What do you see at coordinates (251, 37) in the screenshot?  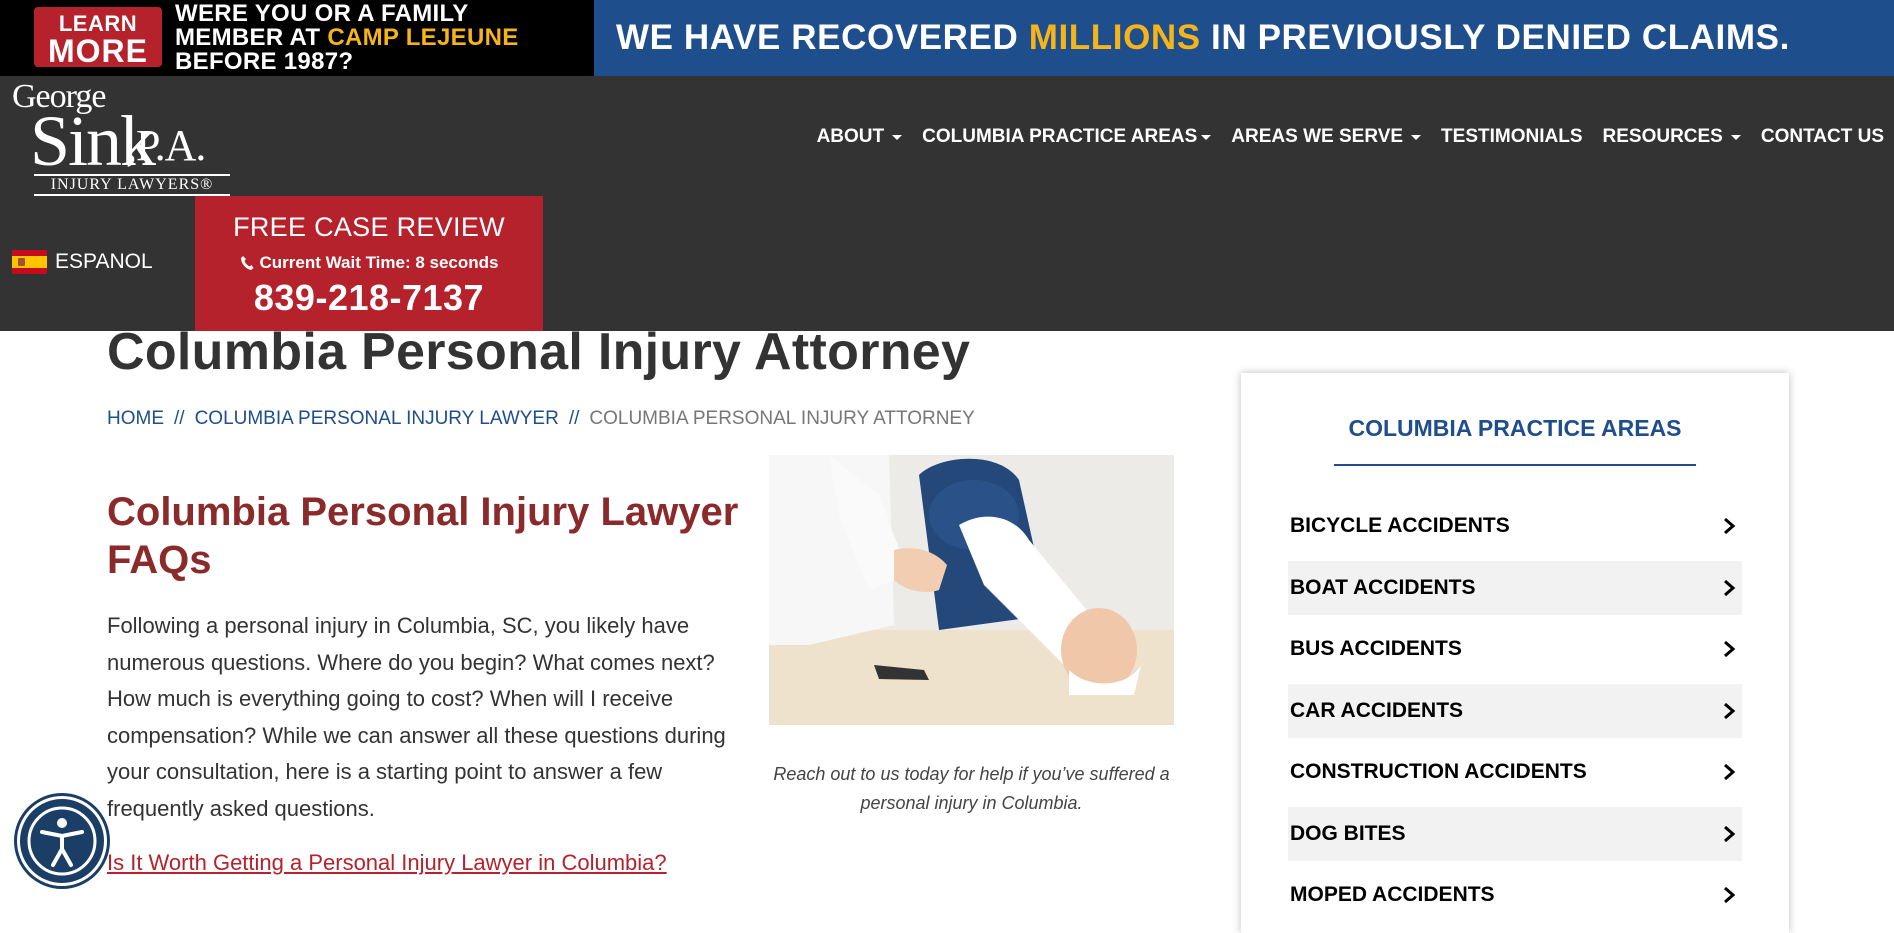 I see `question-line2-a: MEMBER AT` at bounding box center [251, 37].